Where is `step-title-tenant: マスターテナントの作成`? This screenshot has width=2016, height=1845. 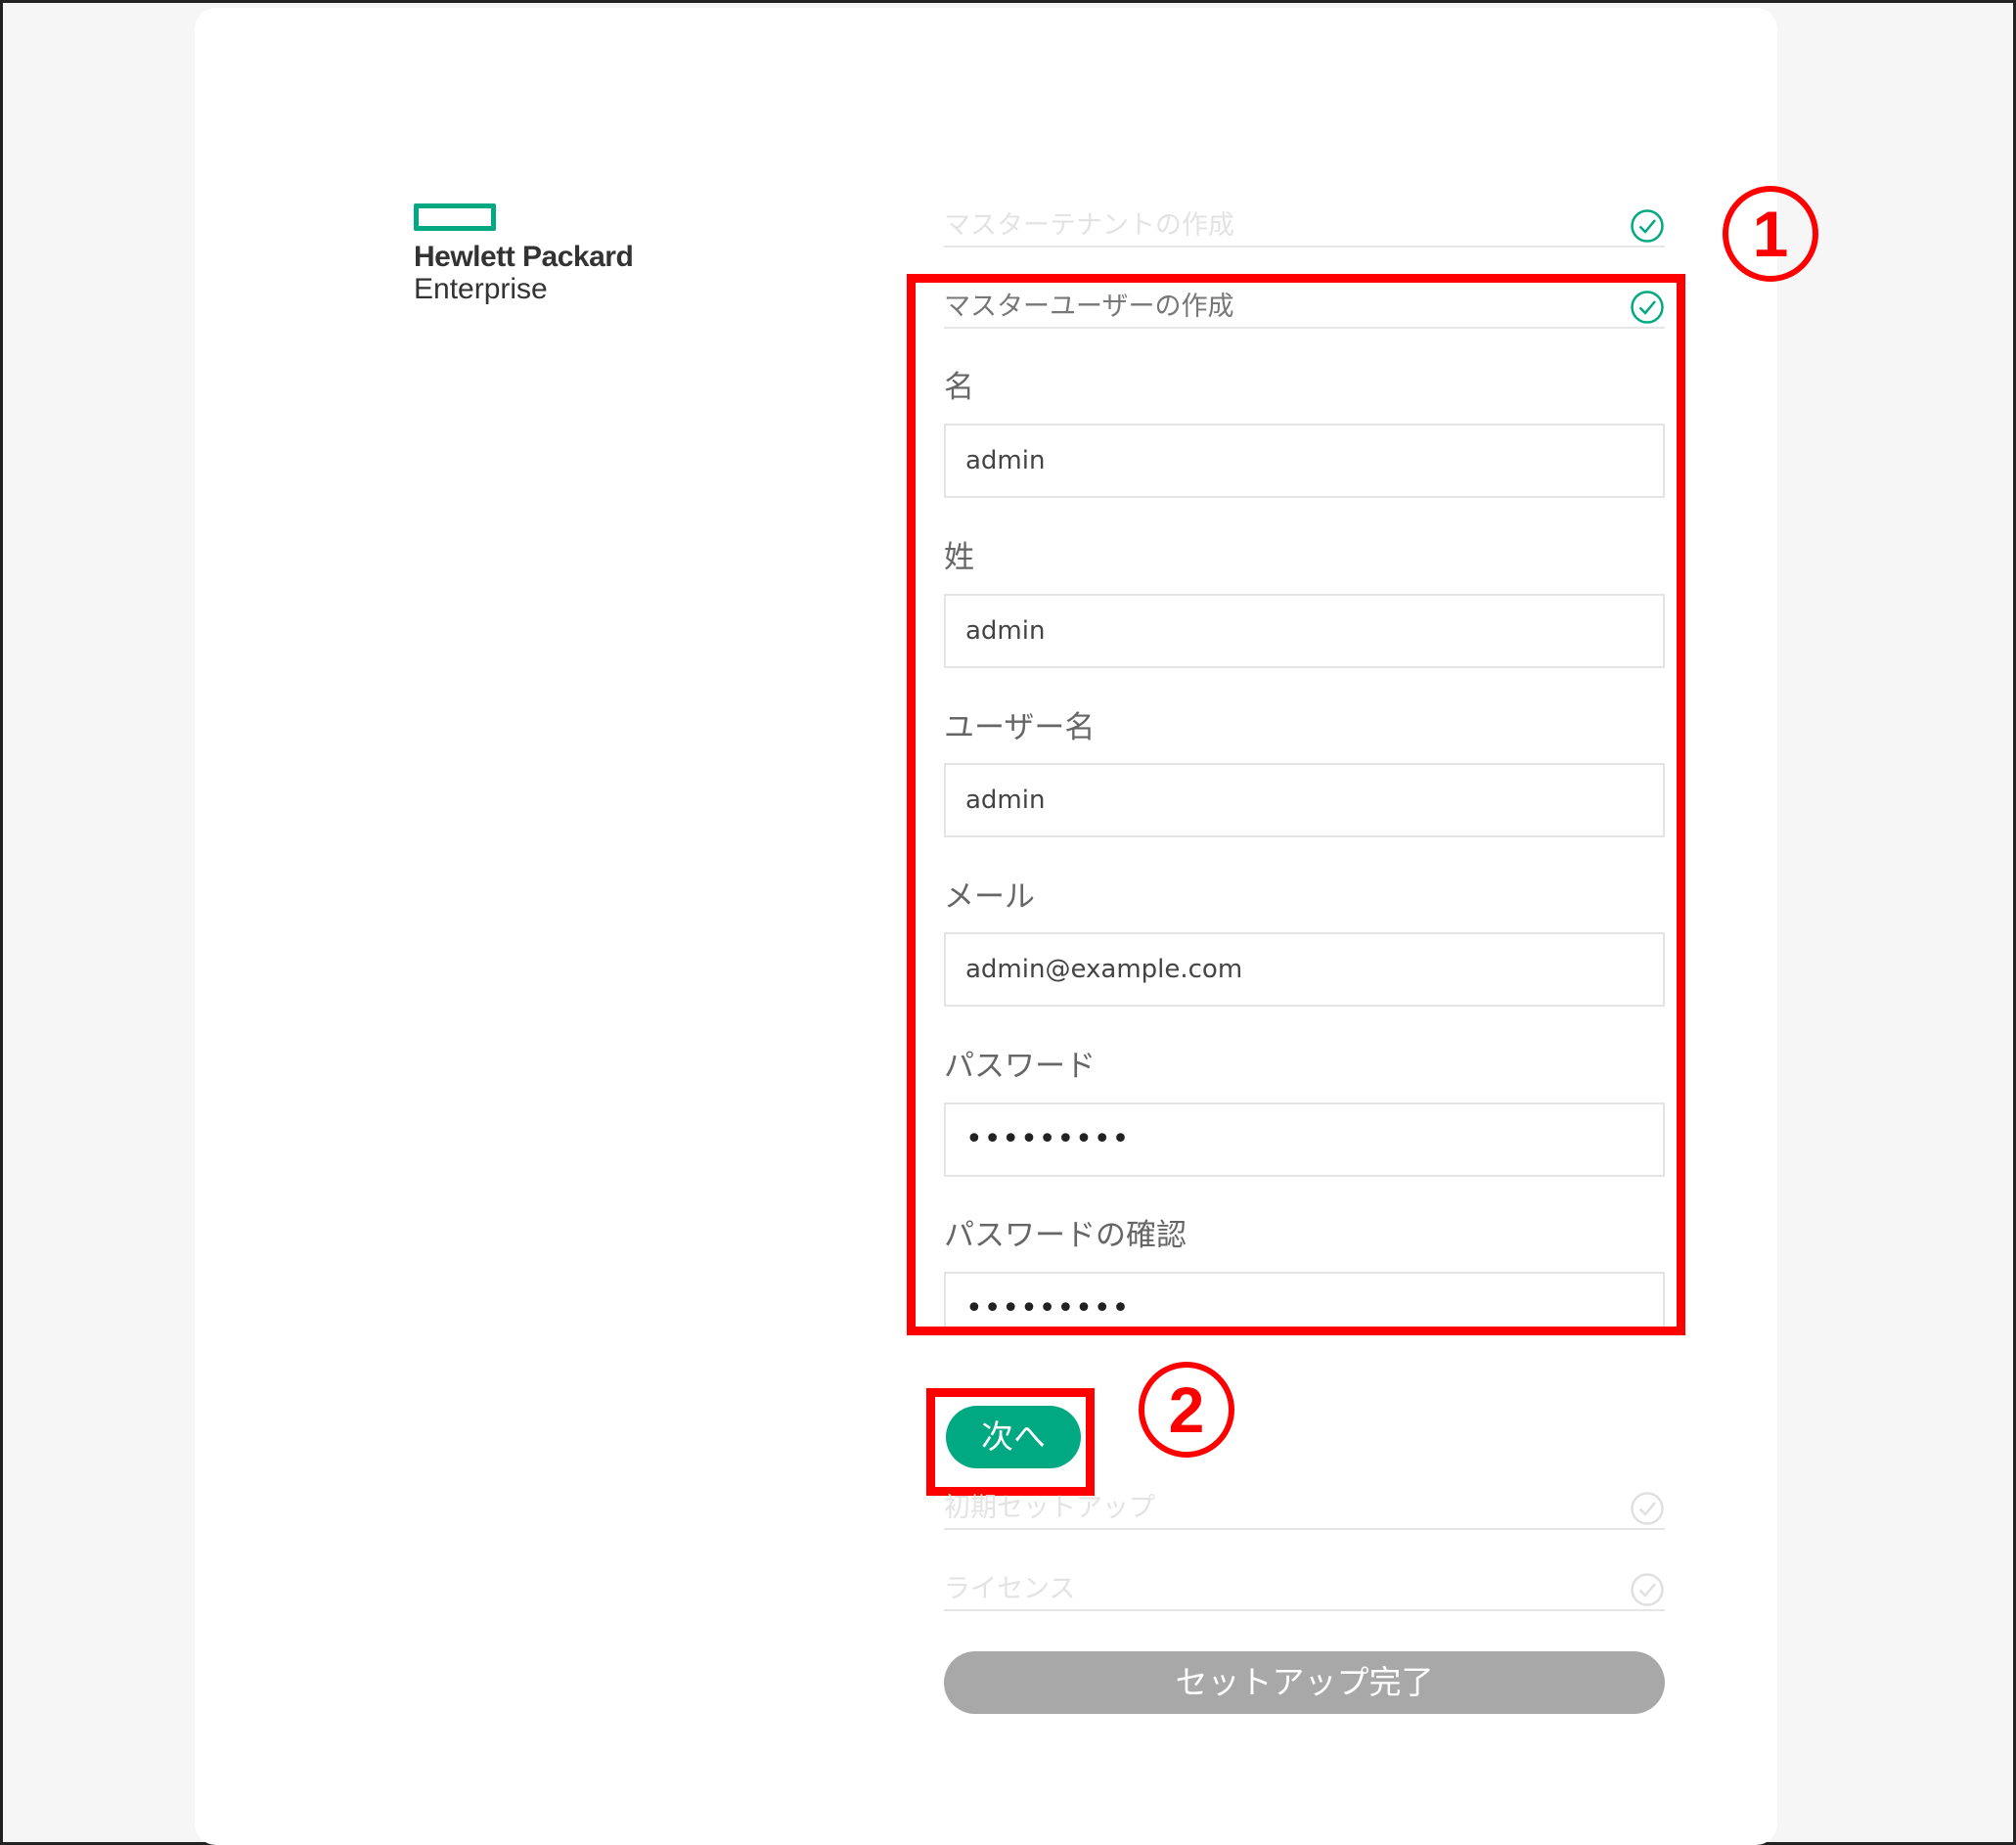
step-title-tenant: マスターテナントの作成 is located at coordinates (1089, 225).